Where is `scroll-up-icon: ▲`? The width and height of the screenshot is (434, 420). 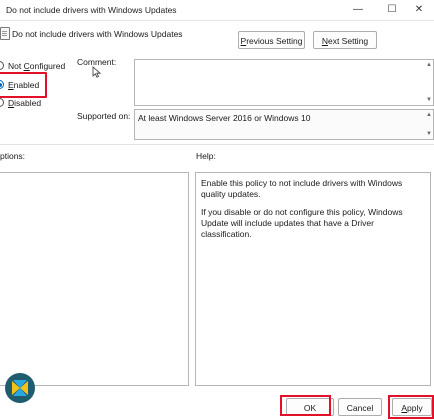
scroll-up-icon: ▲ is located at coordinates (429, 65).